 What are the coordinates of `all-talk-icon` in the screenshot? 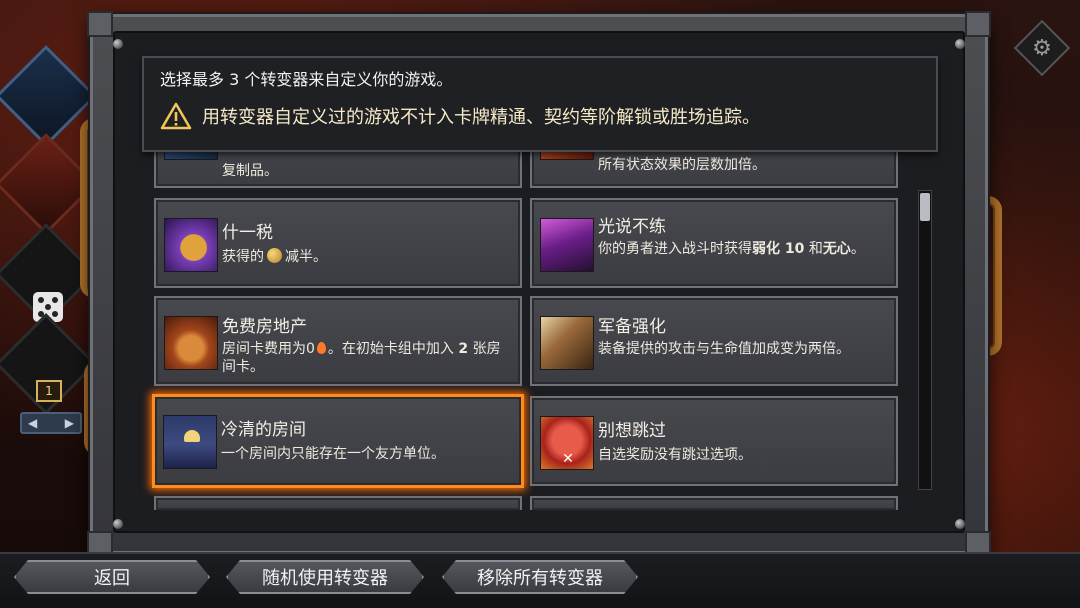 It's located at (567, 245).